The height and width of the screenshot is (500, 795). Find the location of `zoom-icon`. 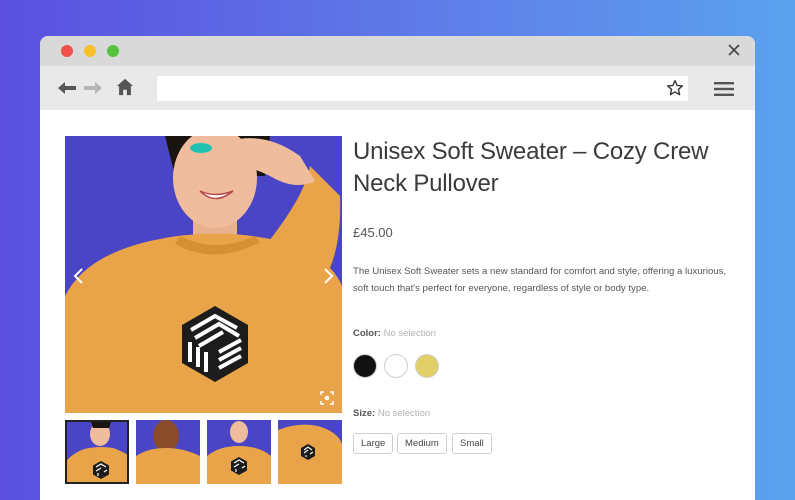

zoom-icon is located at coordinates (327, 398).